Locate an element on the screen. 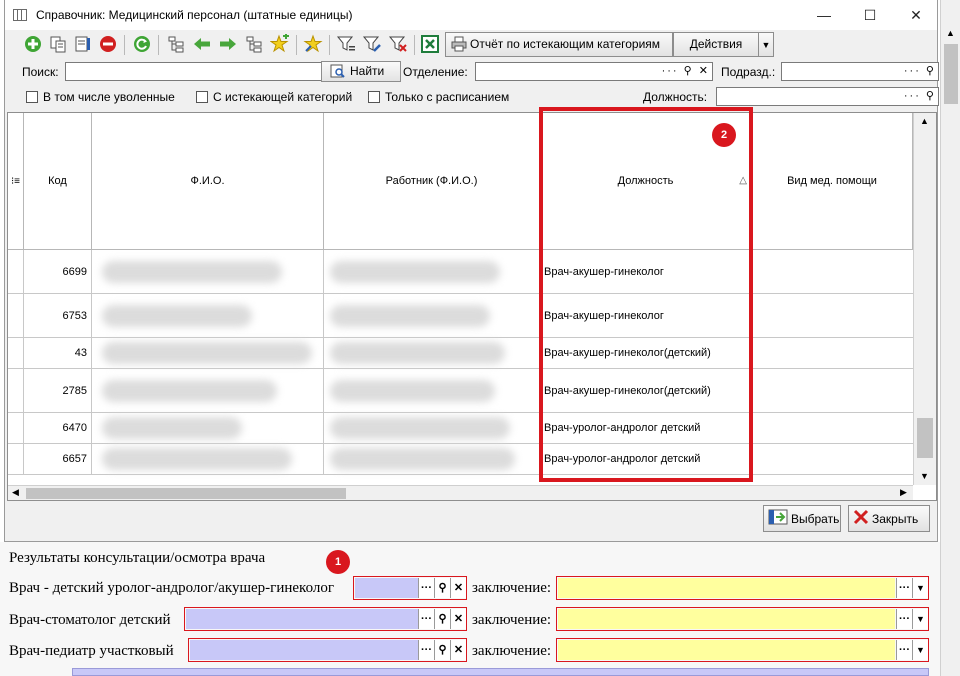 This screenshot has height=676, width=960. table-row: 6753 Врач-акушер-гинеколог is located at coordinates (460, 316).